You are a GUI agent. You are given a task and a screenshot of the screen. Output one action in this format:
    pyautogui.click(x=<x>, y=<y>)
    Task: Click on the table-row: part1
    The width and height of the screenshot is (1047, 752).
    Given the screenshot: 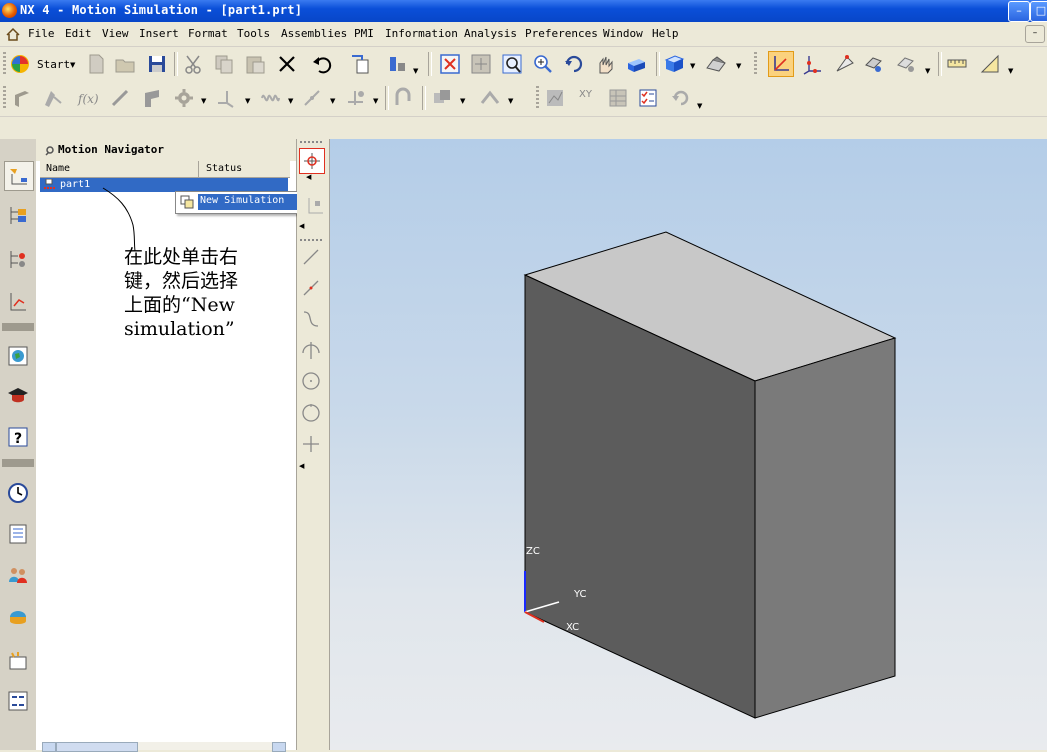 What is the action you would take?
    pyautogui.click(x=164, y=185)
    